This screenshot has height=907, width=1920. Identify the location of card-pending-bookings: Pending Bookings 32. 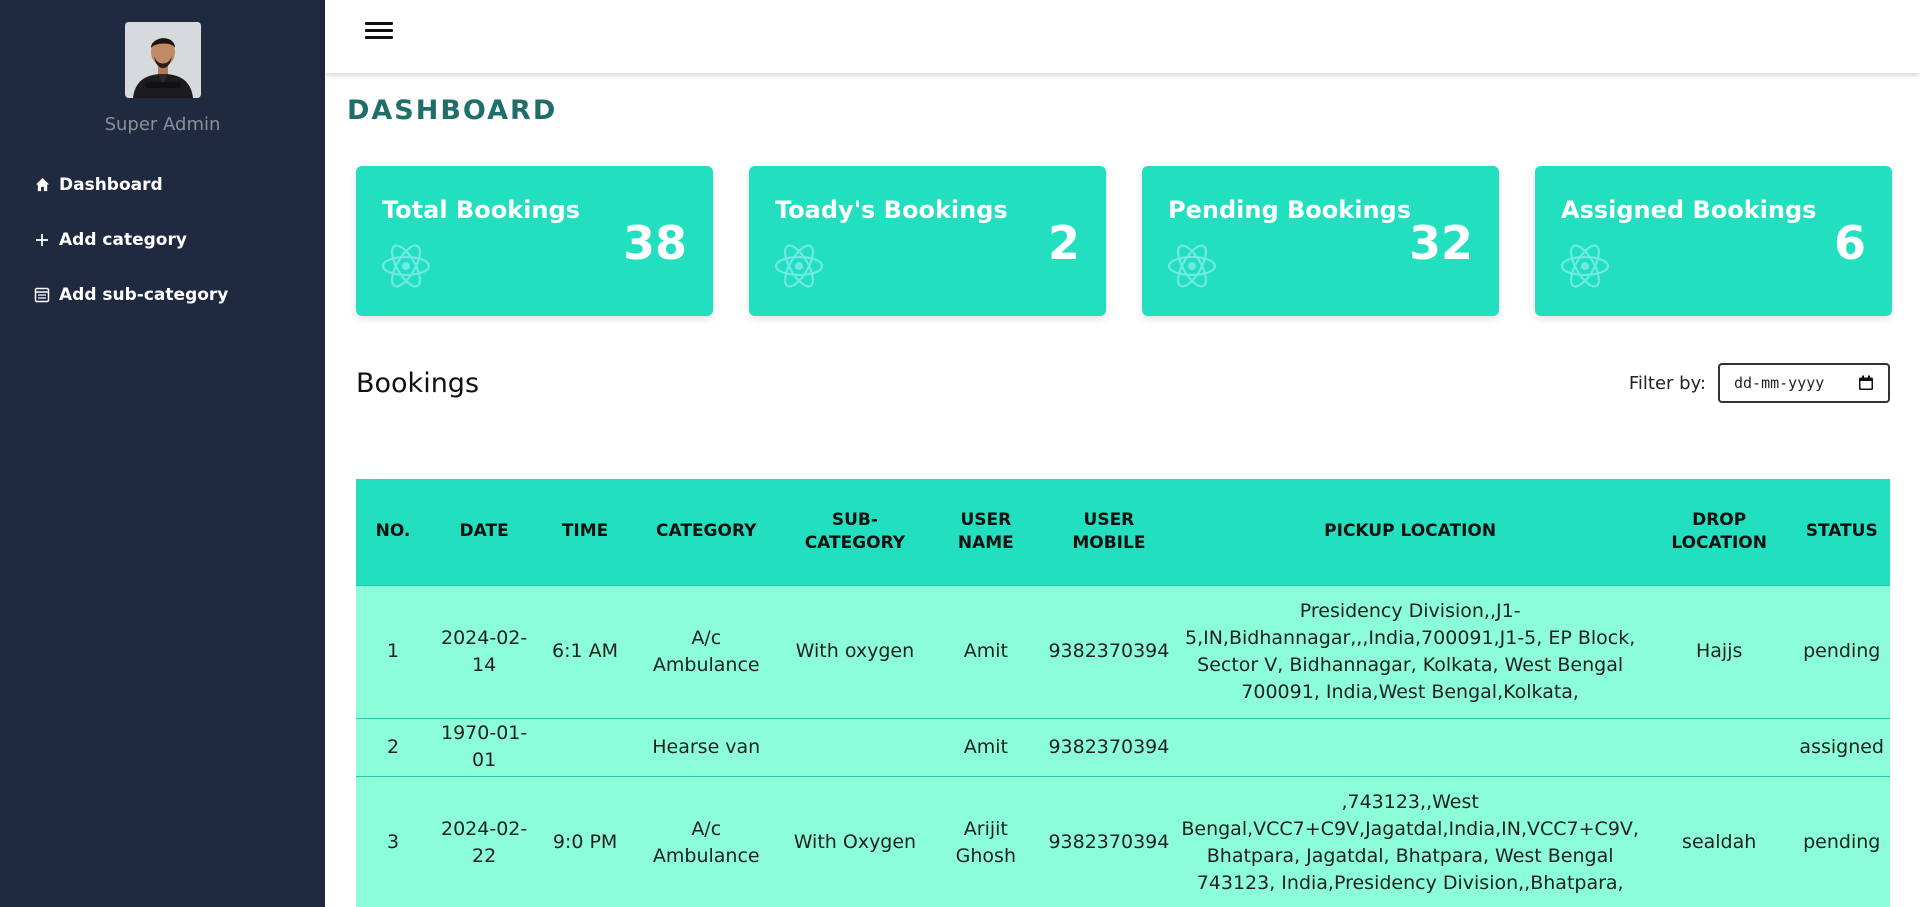
(1320, 241).